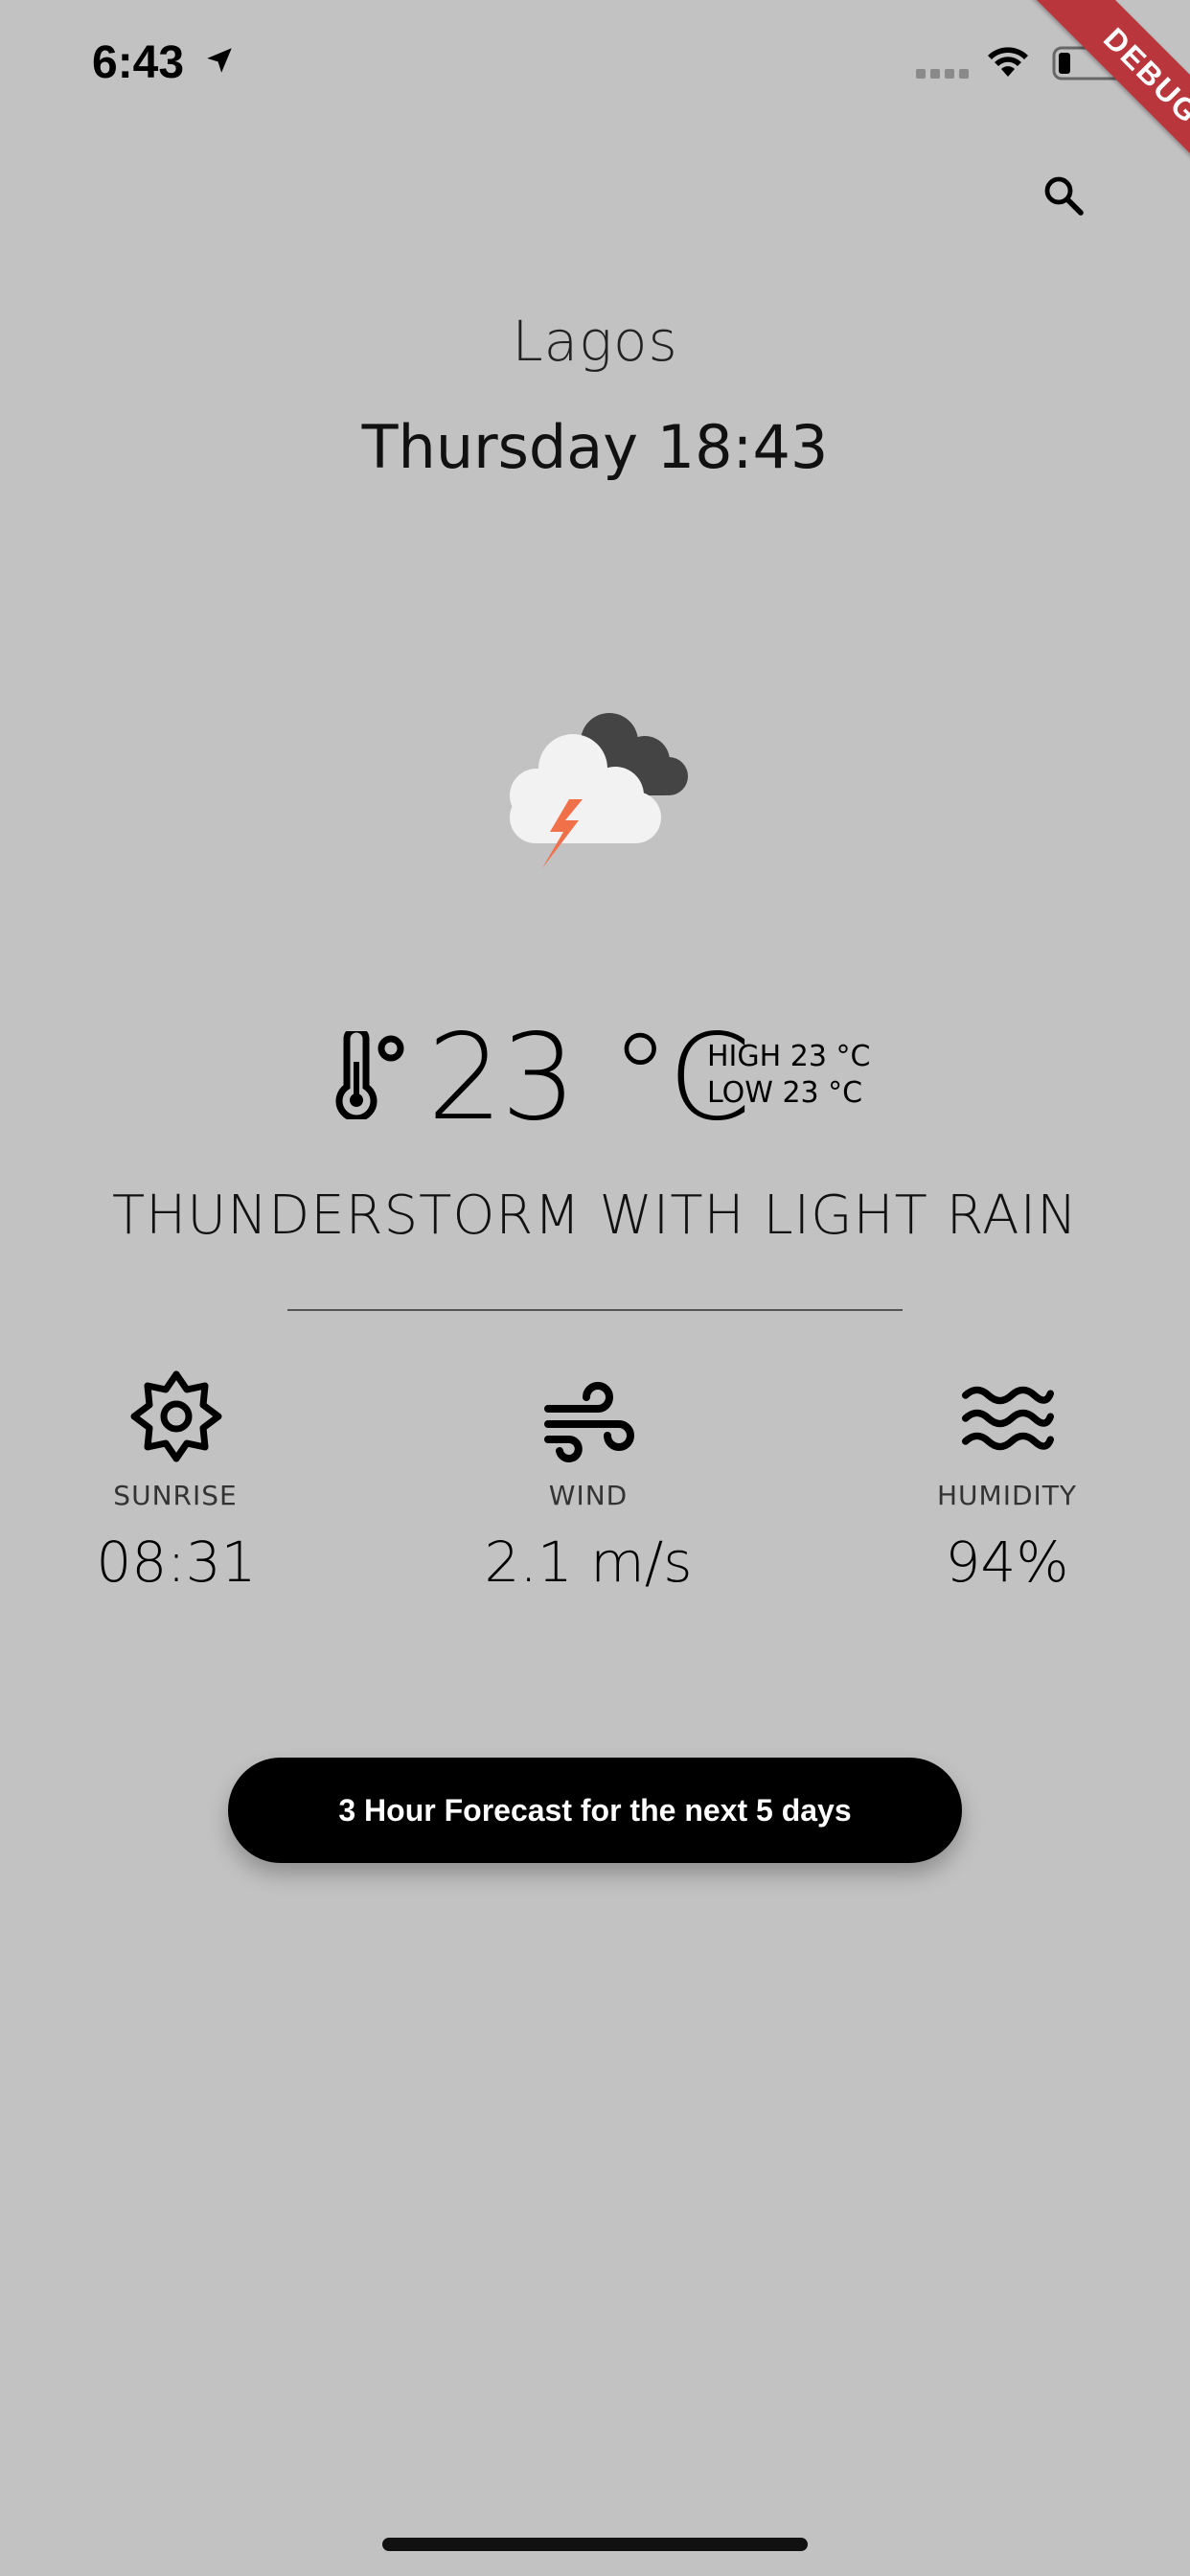  I want to click on search-button, so click(1064, 195).